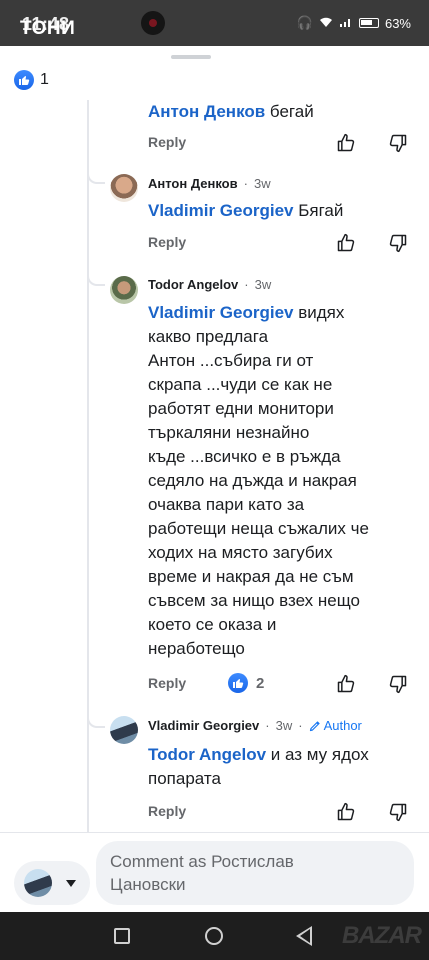 Image resolution: width=429 pixels, height=960 pixels. Describe the element at coordinates (207, 754) in the screenshot. I see `mention-link: Todor Angelov` at that location.